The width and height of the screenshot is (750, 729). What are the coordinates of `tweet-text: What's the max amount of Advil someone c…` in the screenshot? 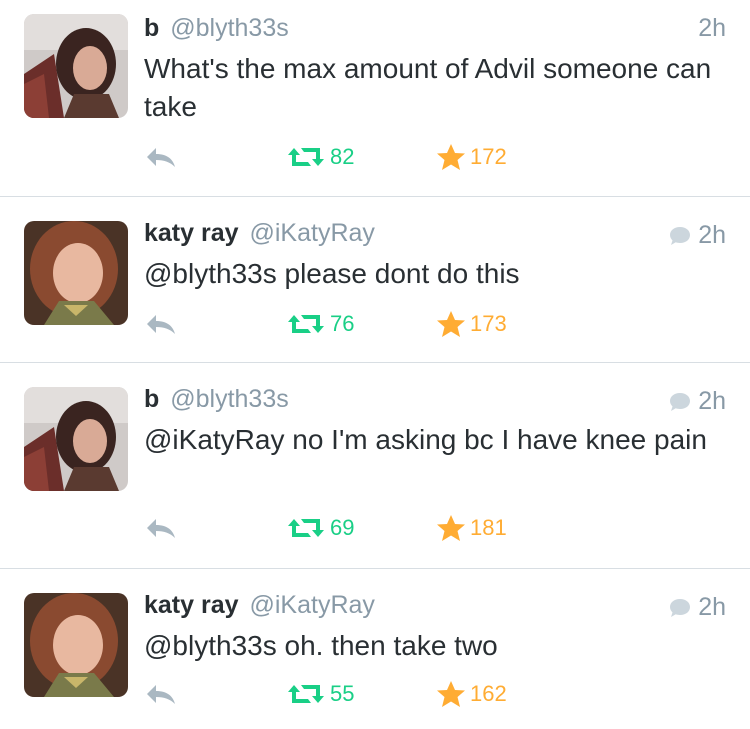 It's located at (428, 87).